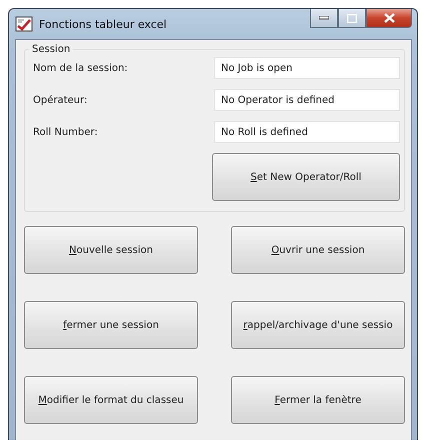 This screenshot has width=422, height=448. What do you see at coordinates (318, 250) in the screenshot?
I see `action-button: Ouvrir une session` at bounding box center [318, 250].